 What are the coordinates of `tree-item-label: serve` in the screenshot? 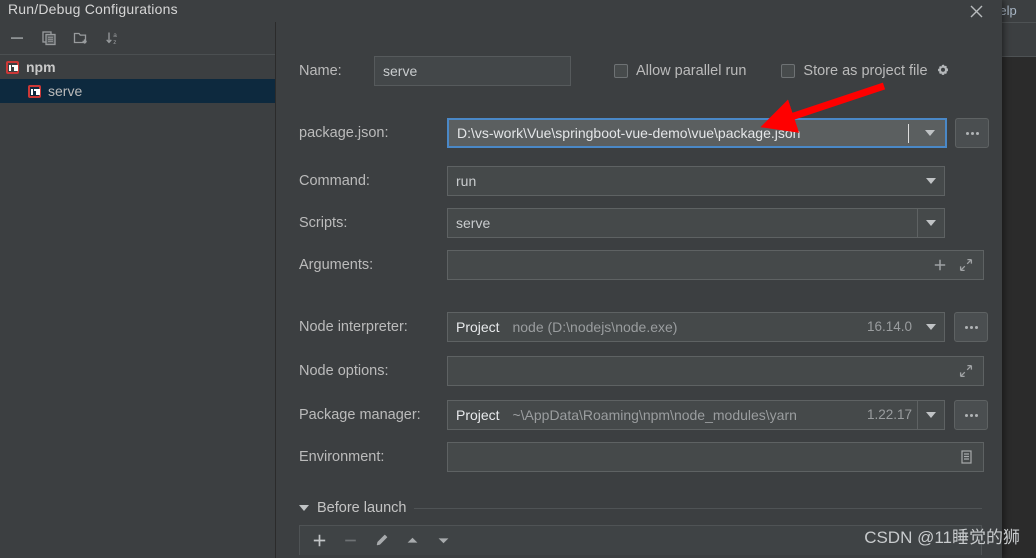 It's located at (65, 91).